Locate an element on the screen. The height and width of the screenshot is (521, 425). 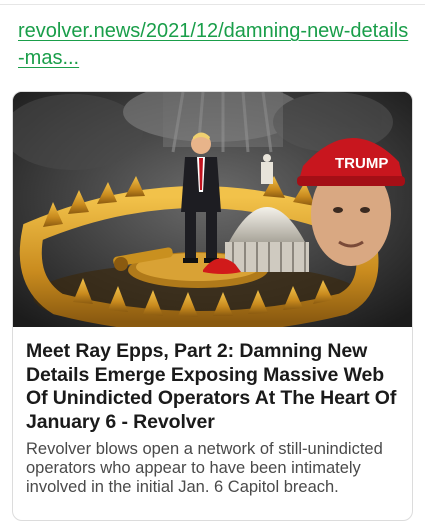
svg-text: TRUMP is located at coordinates (361, 163).